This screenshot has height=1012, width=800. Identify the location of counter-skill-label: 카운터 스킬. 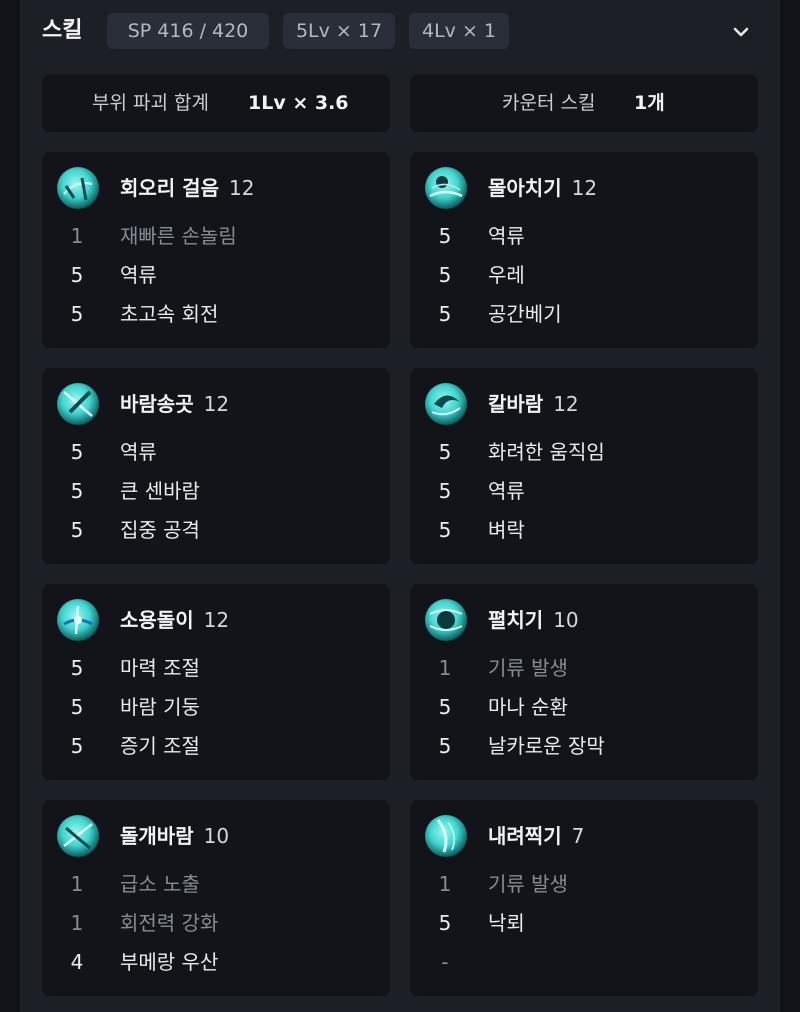
(549, 103).